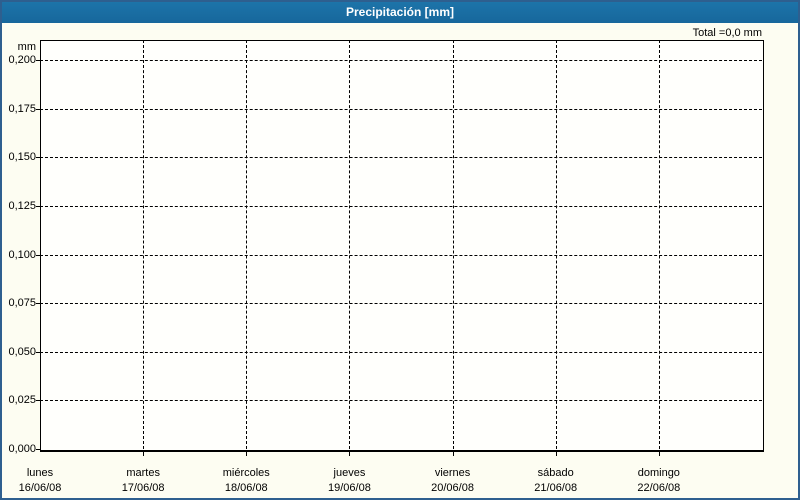 The image size is (800, 500). What do you see at coordinates (727, 33) in the screenshot?
I see `total-value-label: Total =0,0 mm` at bounding box center [727, 33].